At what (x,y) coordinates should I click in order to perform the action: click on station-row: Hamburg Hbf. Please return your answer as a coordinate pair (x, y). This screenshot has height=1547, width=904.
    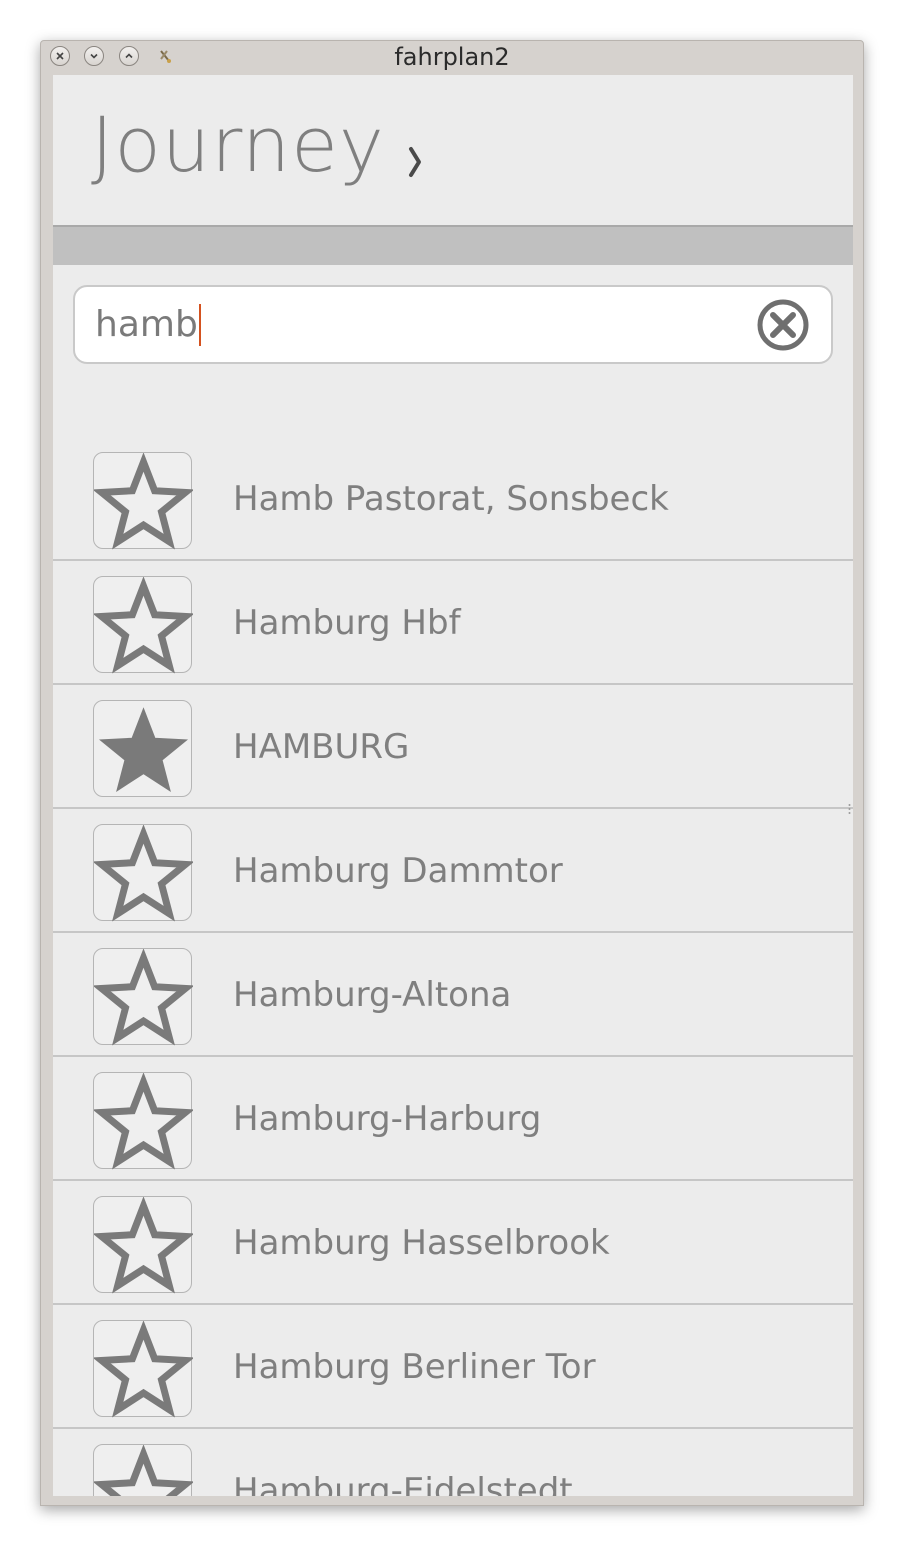
    Looking at the image, I should click on (453, 623).